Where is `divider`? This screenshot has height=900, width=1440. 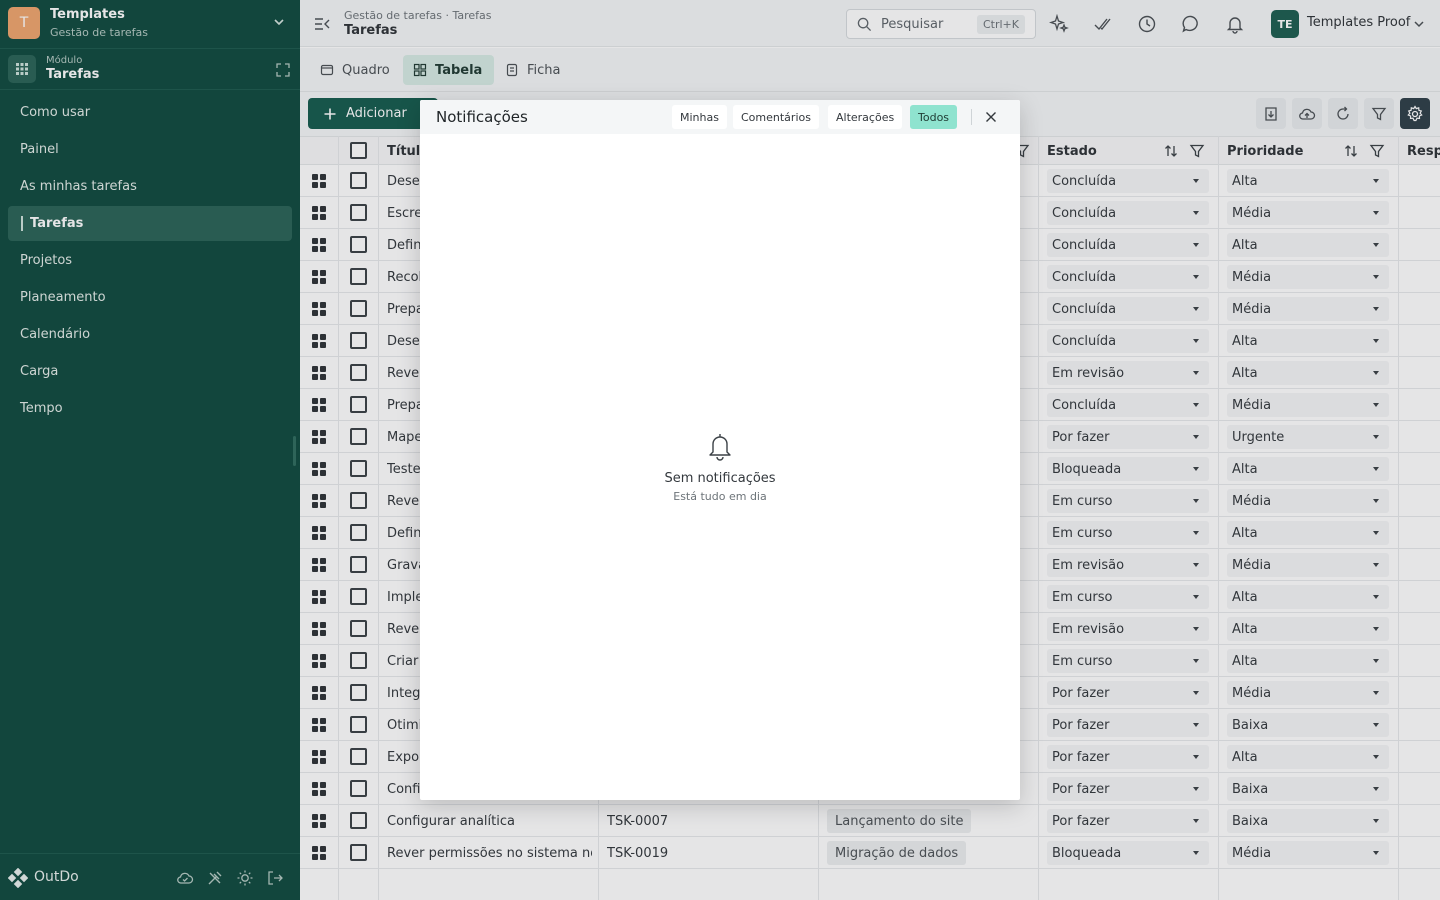
divider is located at coordinates (971, 117).